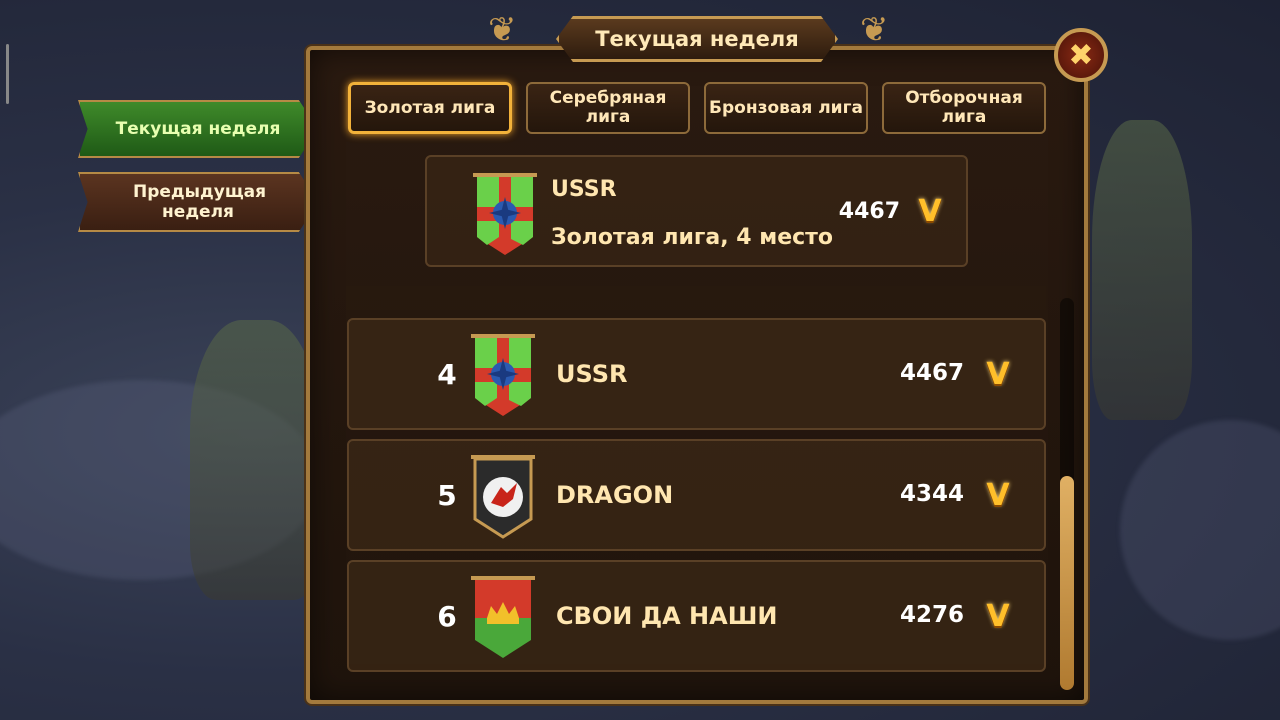 Image resolution: width=1280 pixels, height=720 pixels. Describe the element at coordinates (447, 374) in the screenshot. I see `row-rank: 4` at that location.